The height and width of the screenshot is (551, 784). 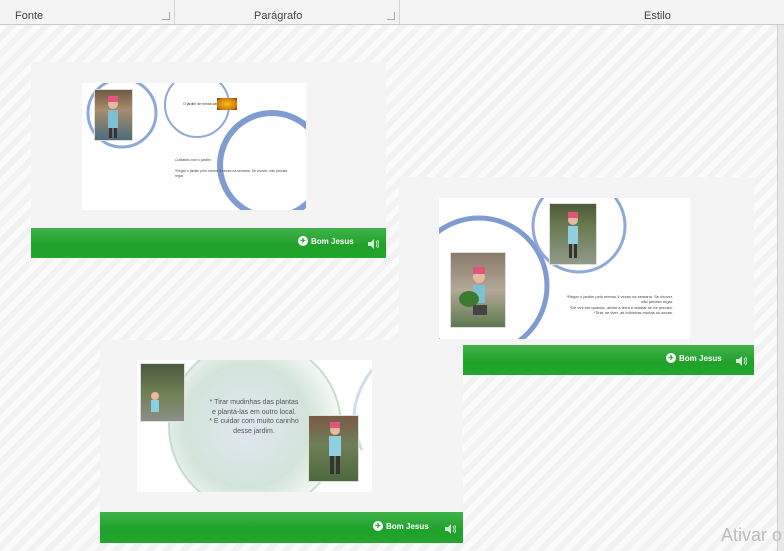 I want to click on slide-3-footer: ✈ Bom Jesus, so click(x=281, y=527).